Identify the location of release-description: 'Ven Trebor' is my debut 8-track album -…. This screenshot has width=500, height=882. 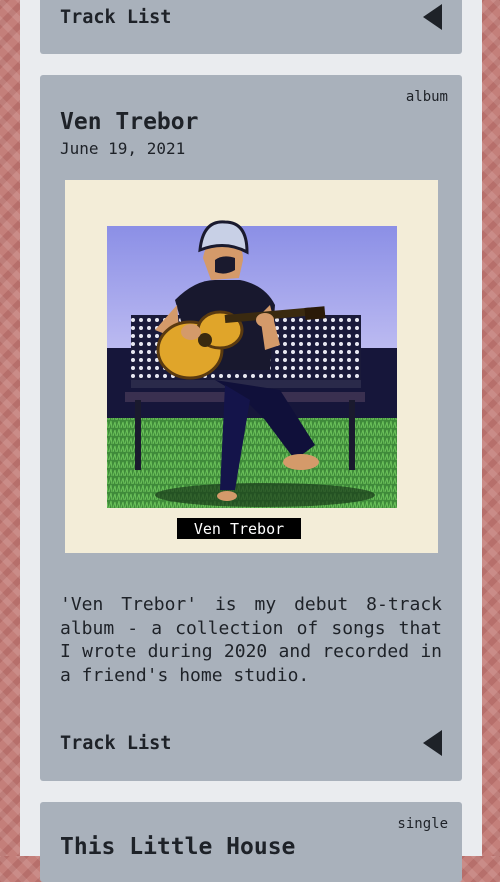
(251, 640).